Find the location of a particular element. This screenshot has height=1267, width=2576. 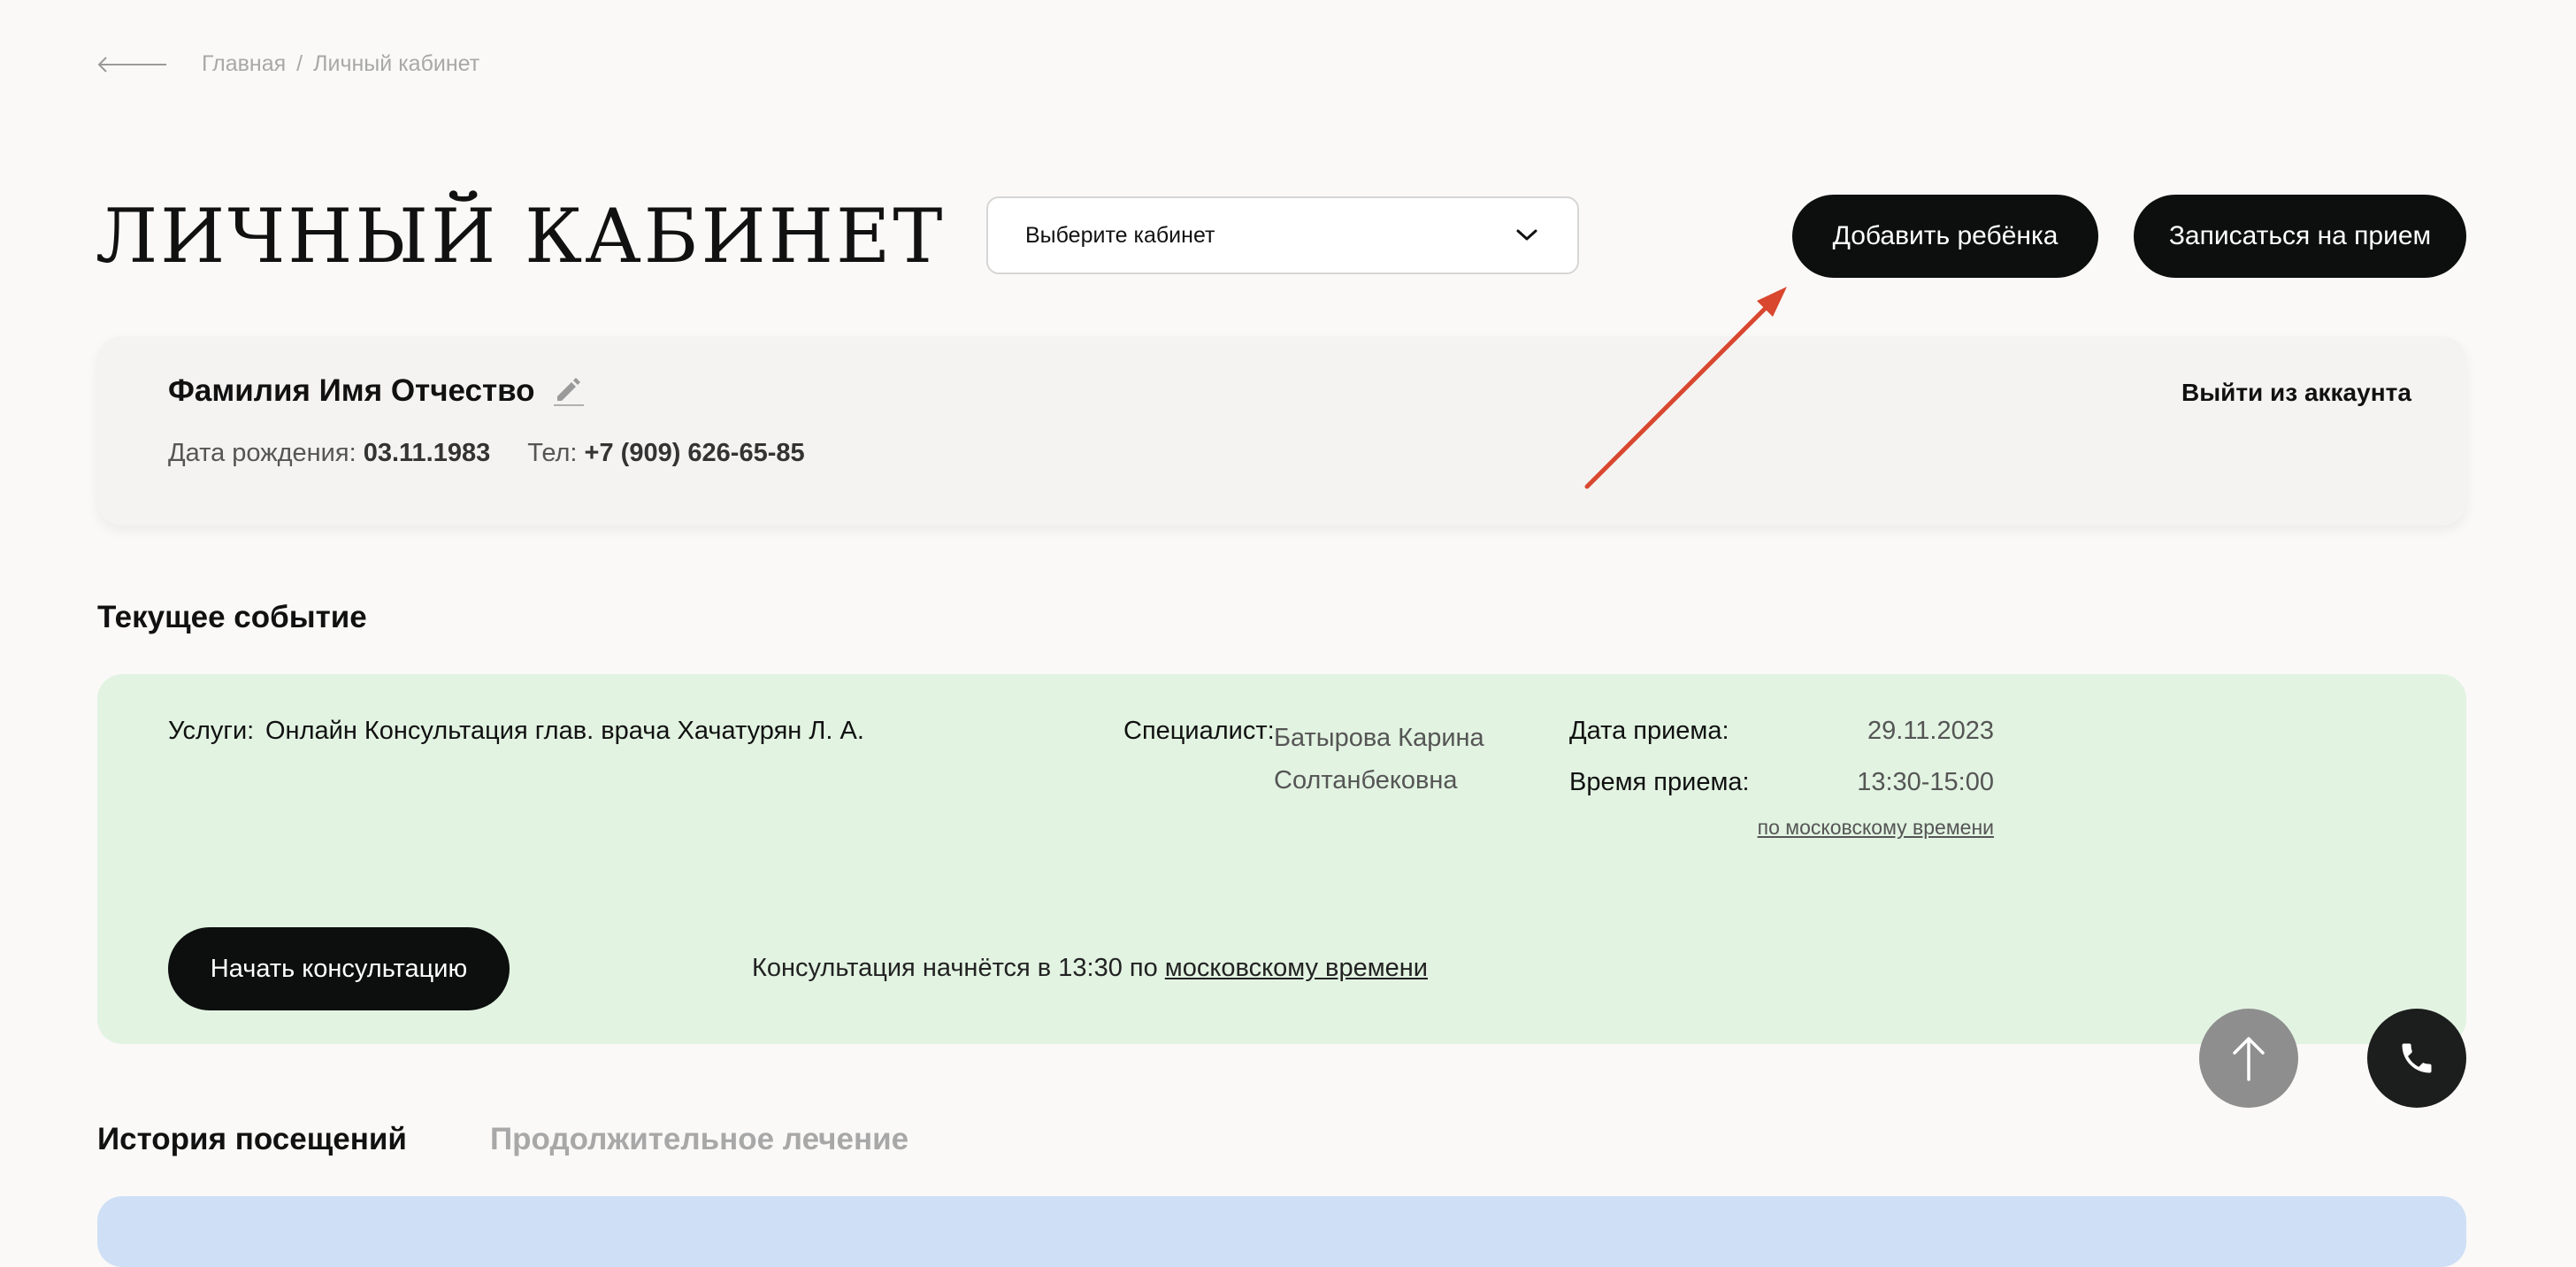

profile-card is located at coordinates (1281, 431).